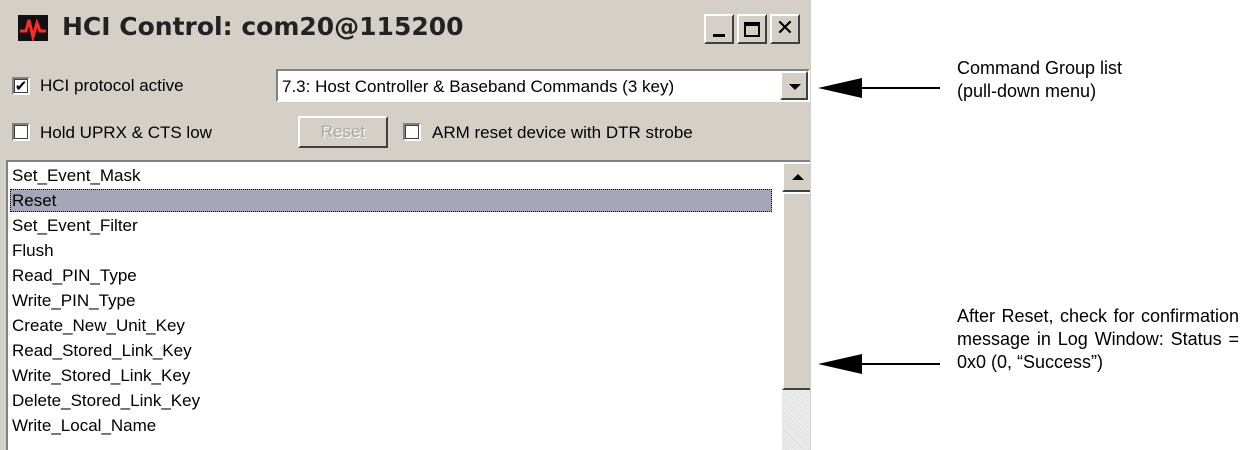  What do you see at coordinates (1027, 91) in the screenshot?
I see `command-group-annotation-line2: (pull-down menu)` at bounding box center [1027, 91].